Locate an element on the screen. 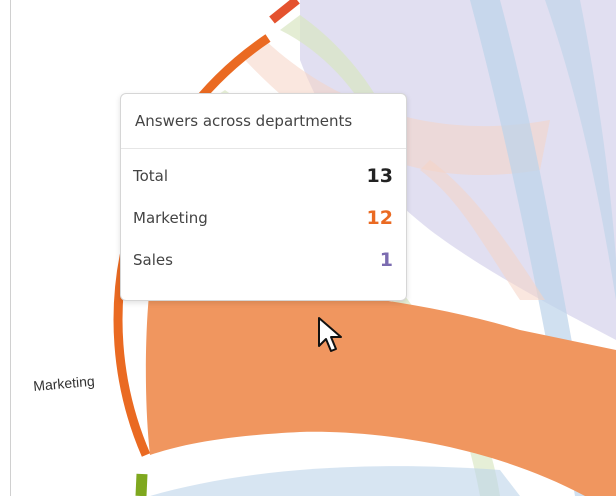 The width and height of the screenshot is (616, 496). mouse-pointer-icon is located at coordinates (330, 334).